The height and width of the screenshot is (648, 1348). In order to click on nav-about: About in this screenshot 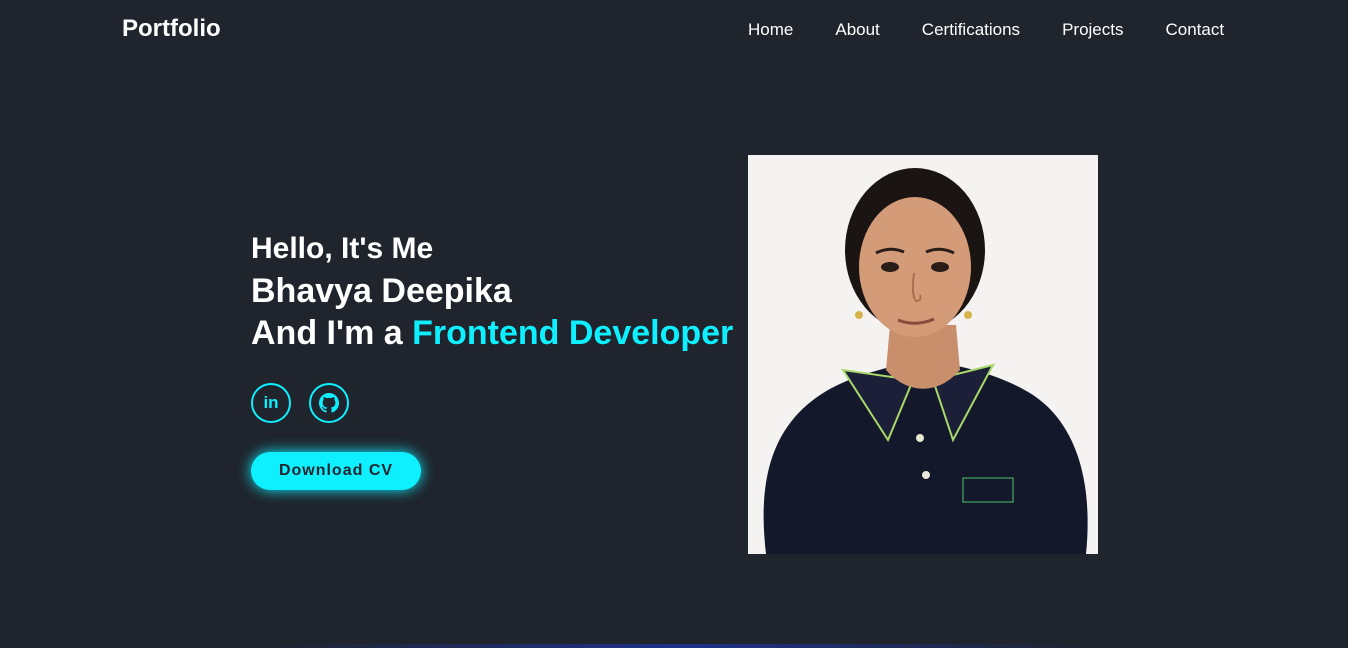, I will do `click(857, 30)`.